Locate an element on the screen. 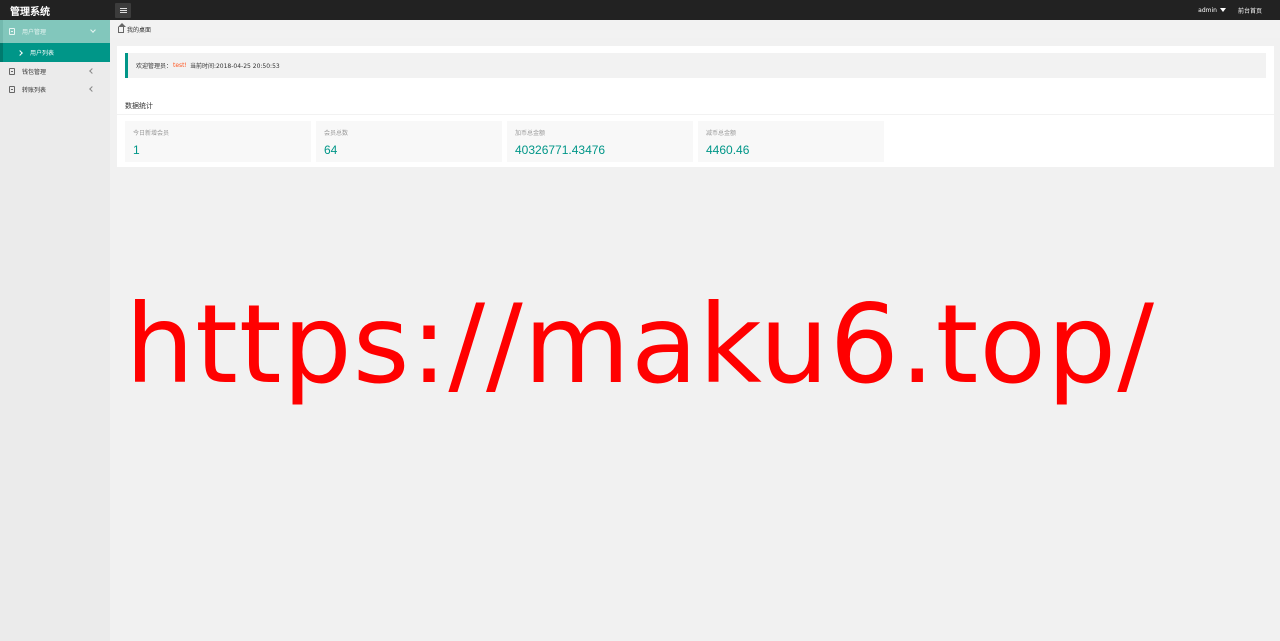  header-right: admin 前台首页 is located at coordinates (1239, 10).